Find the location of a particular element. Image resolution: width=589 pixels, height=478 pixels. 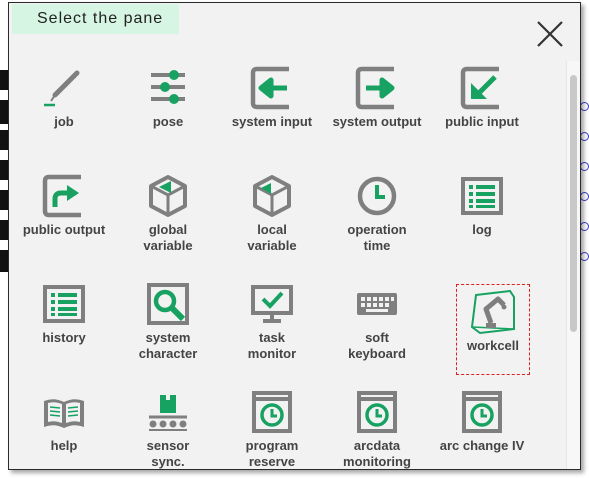

pane-tile-log: log is located at coordinates (482, 219).